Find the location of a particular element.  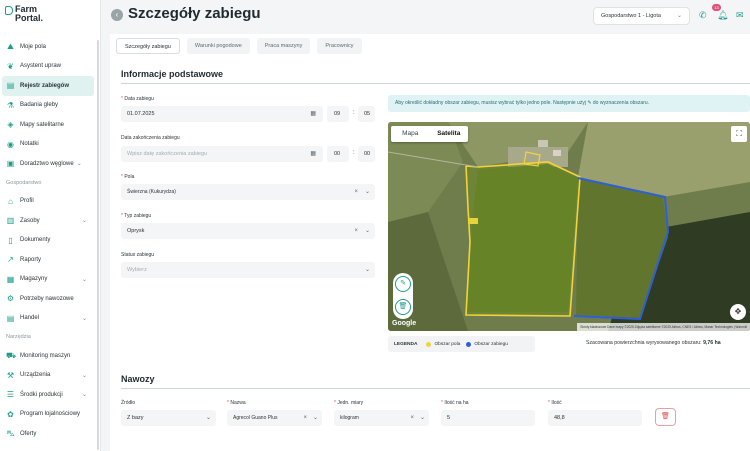

tab-szczegoly-zabiegu: Szczegóły zabiegu is located at coordinates (148, 46).